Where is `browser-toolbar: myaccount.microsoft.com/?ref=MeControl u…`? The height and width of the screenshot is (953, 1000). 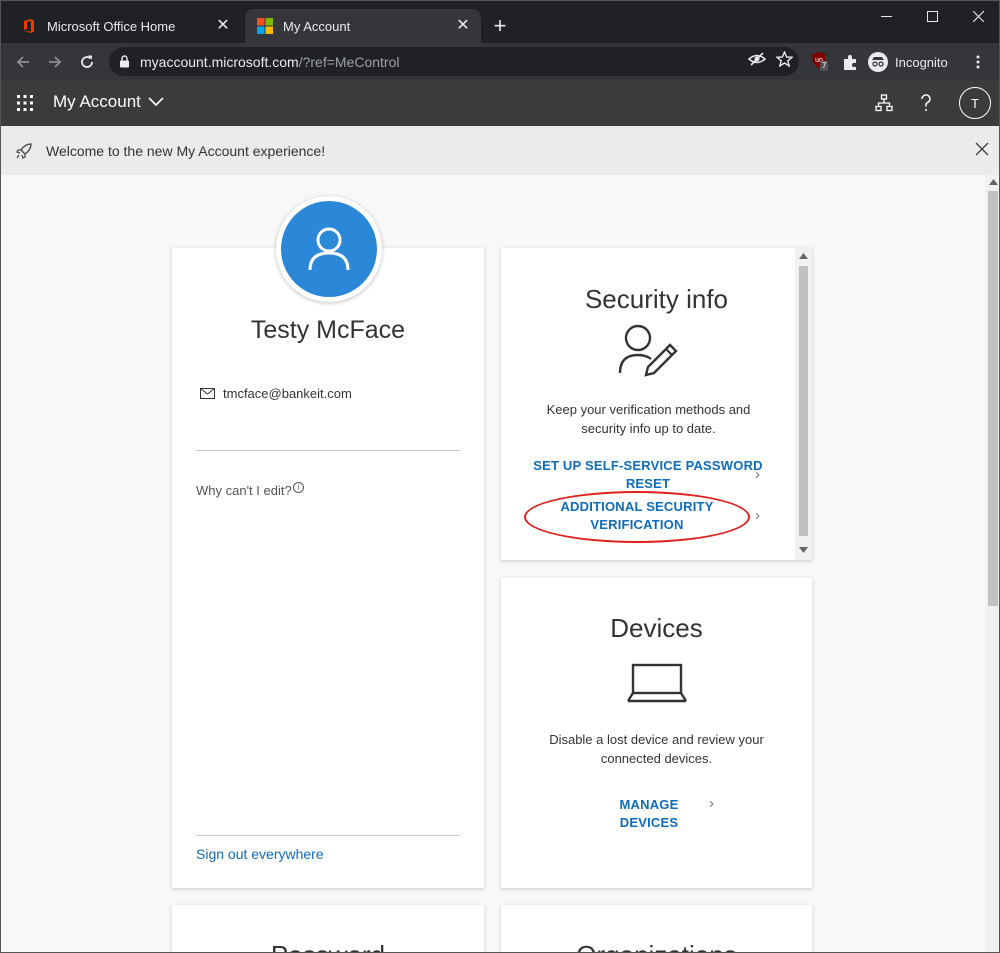
browser-toolbar: myaccount.microsoft.com/?ref=MeControl u… is located at coordinates (500, 61).